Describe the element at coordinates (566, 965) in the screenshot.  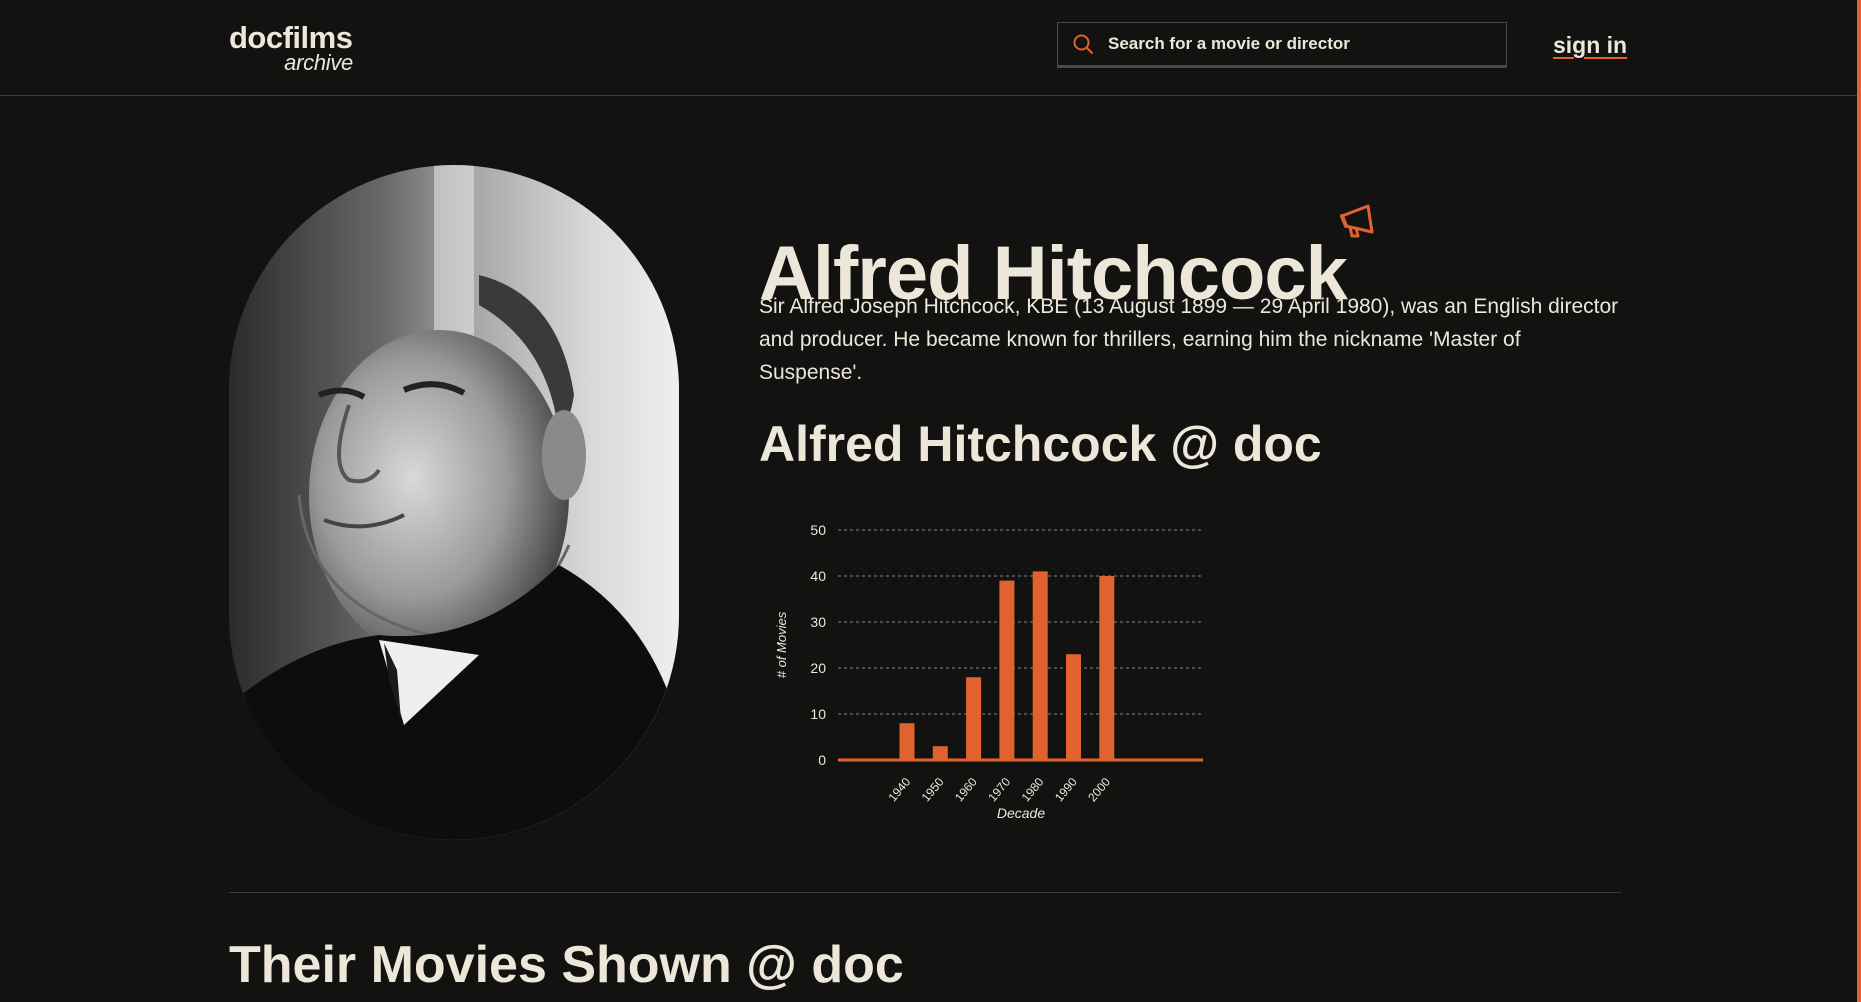
I see `movies-section-title: Their Movies Shown @ doc` at that location.